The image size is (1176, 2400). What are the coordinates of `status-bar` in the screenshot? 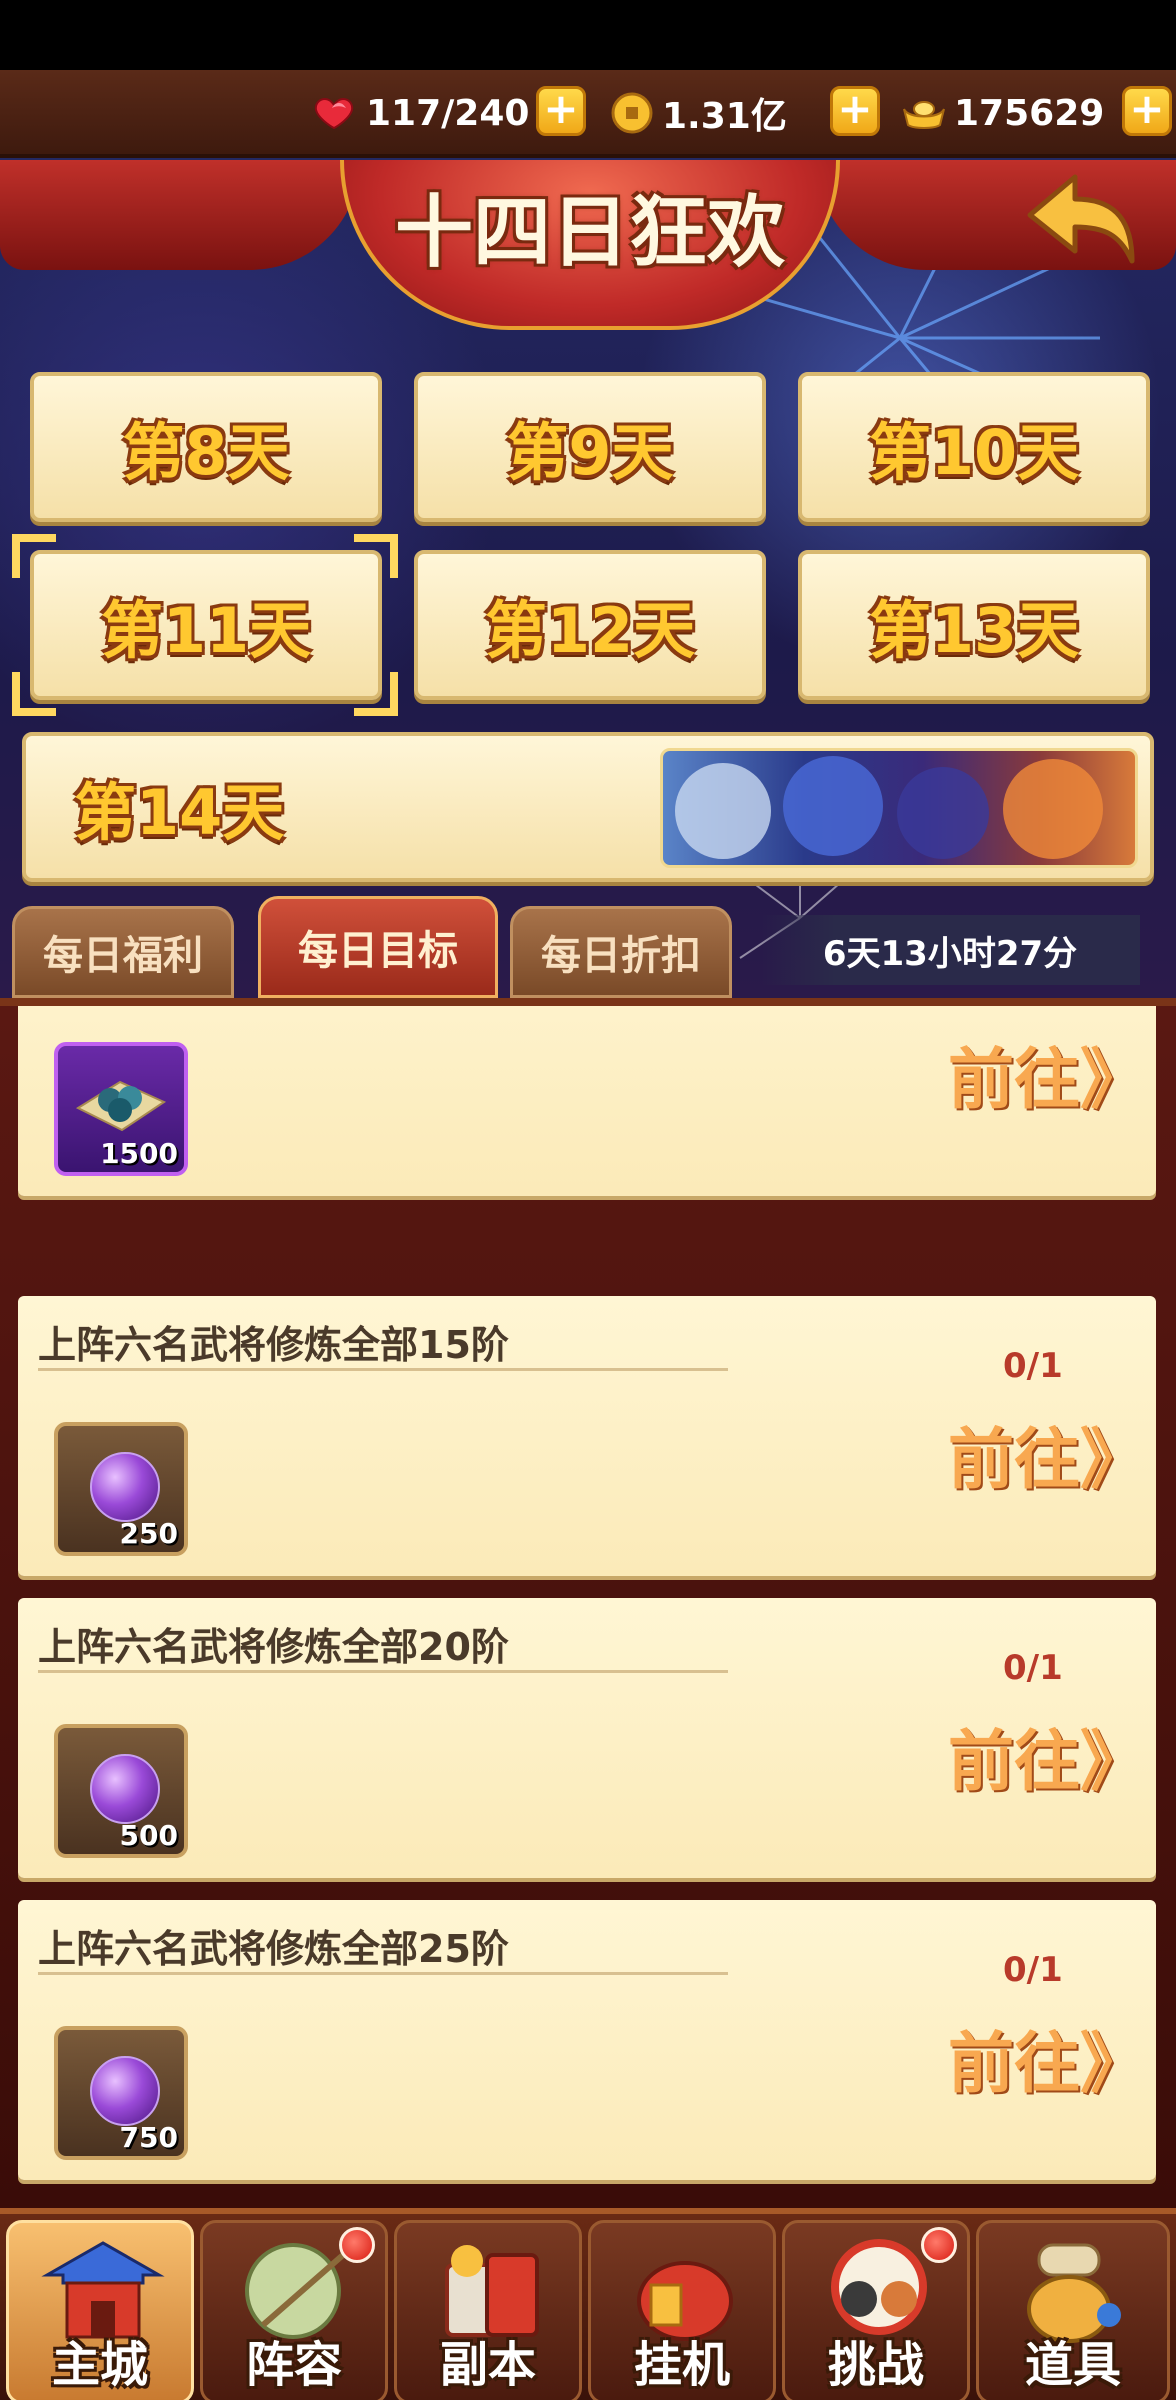 It's located at (588, 35).